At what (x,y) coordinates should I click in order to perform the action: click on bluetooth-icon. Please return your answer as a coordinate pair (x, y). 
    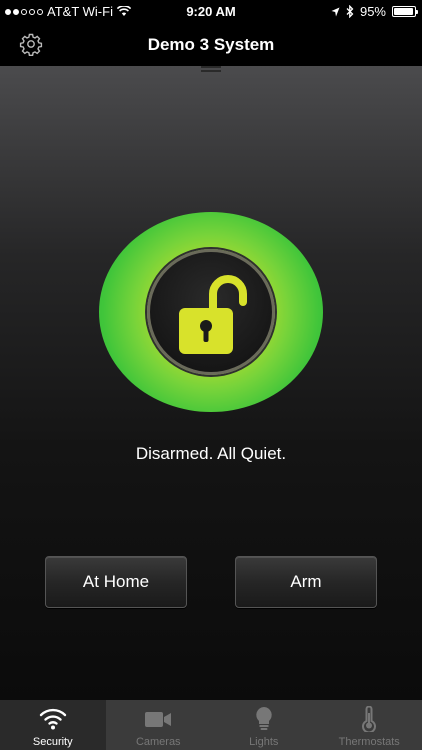
    Looking at the image, I should click on (350, 11).